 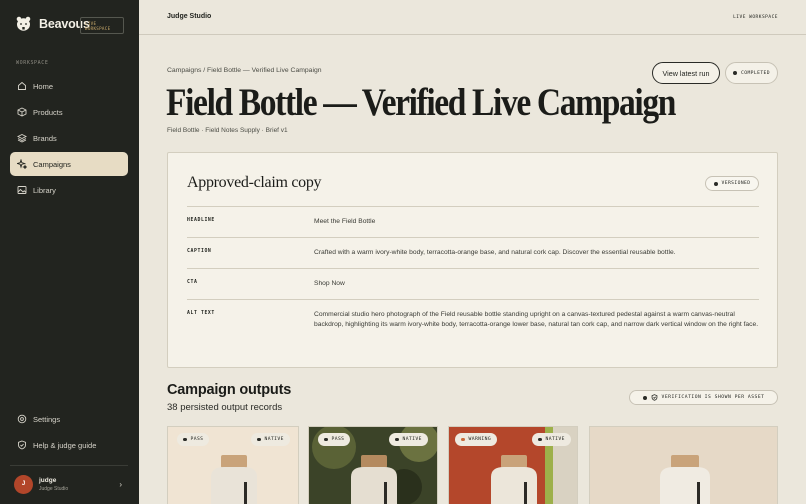 I want to click on page-title: Field Bottle — Verified Live Campaign, so click(x=421, y=102).